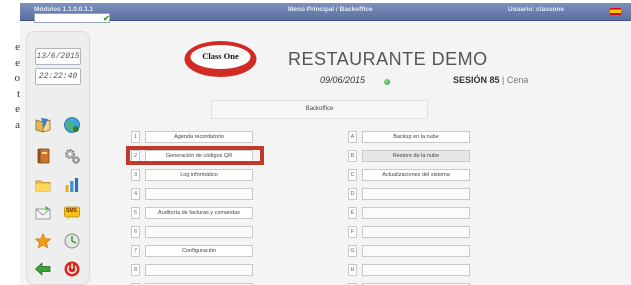  I want to click on user-label: Usuario: classone, so click(536, 9).